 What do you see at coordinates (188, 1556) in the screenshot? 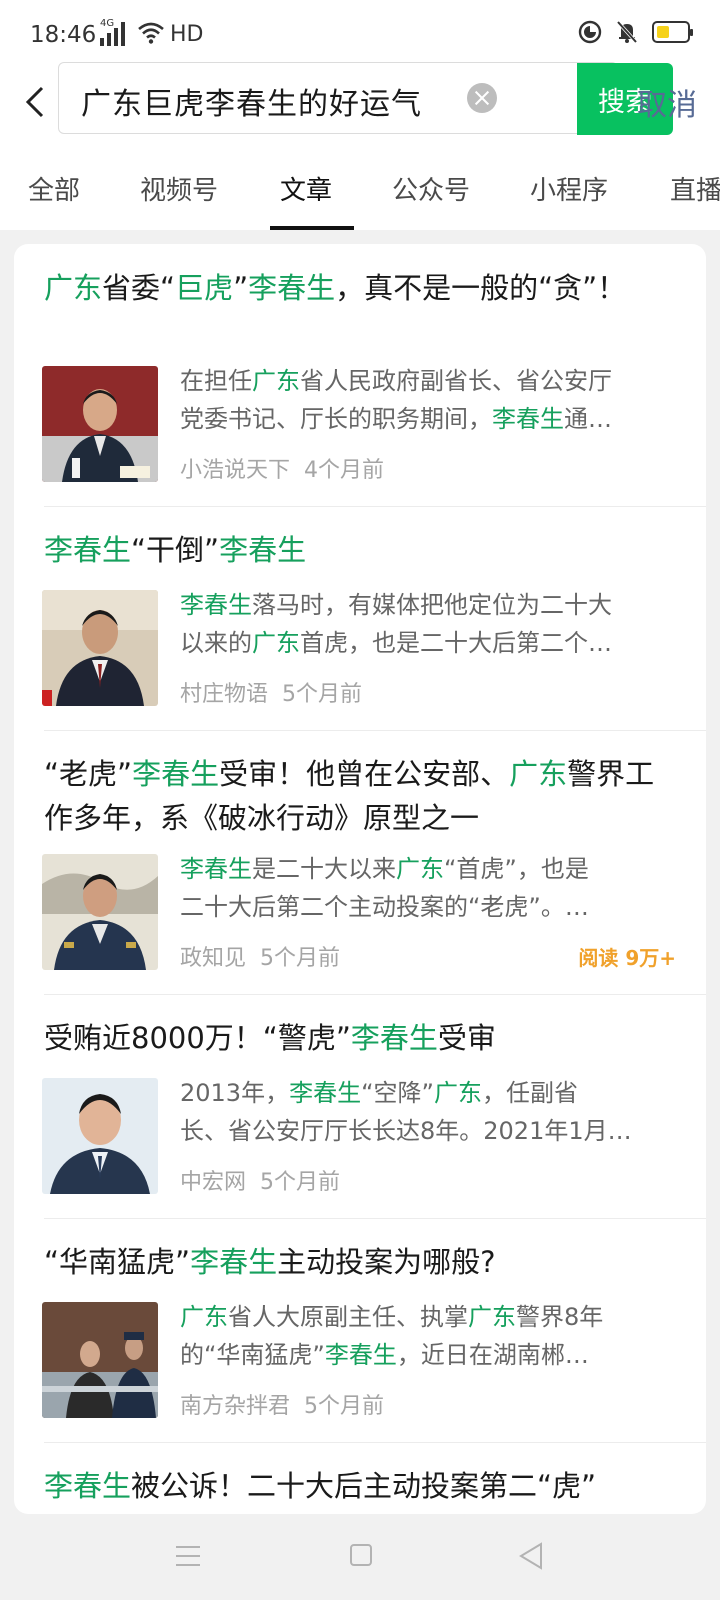
I see `menu-icon` at bounding box center [188, 1556].